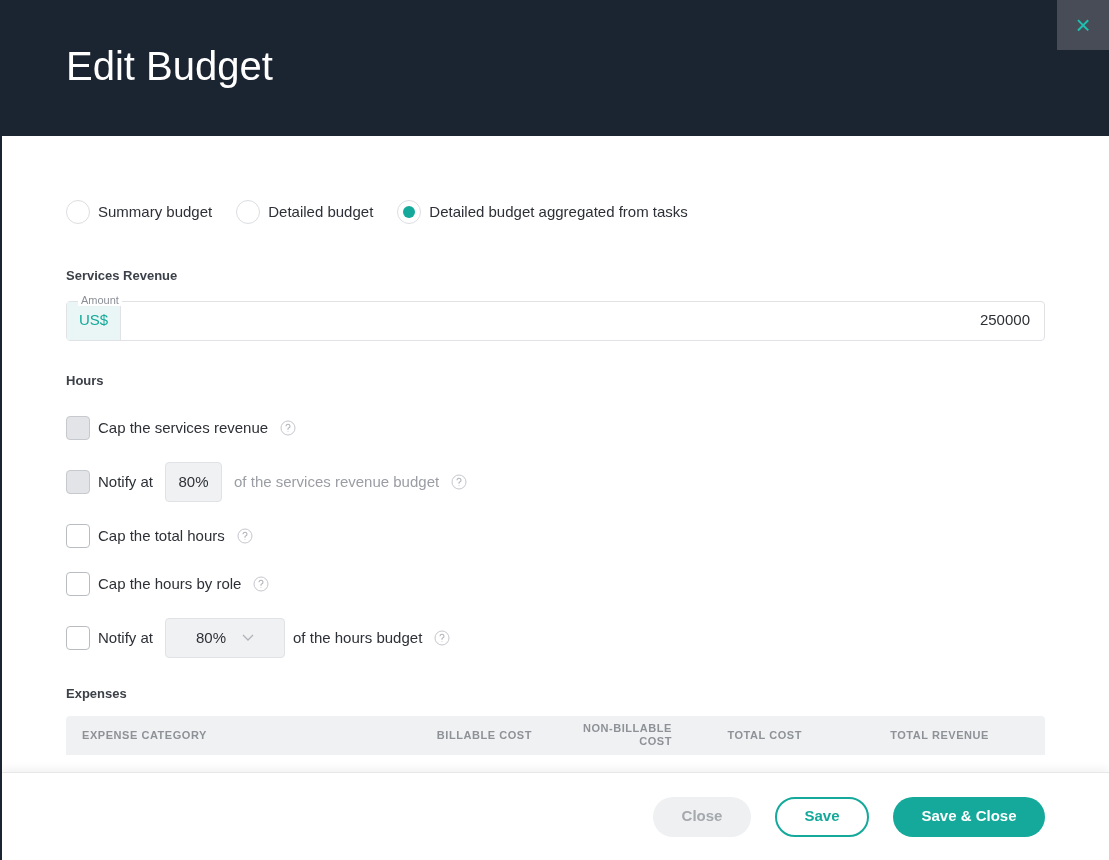 The width and height of the screenshot is (1109, 860). I want to click on column-header: NON-BILLABLE COST, so click(626, 735).